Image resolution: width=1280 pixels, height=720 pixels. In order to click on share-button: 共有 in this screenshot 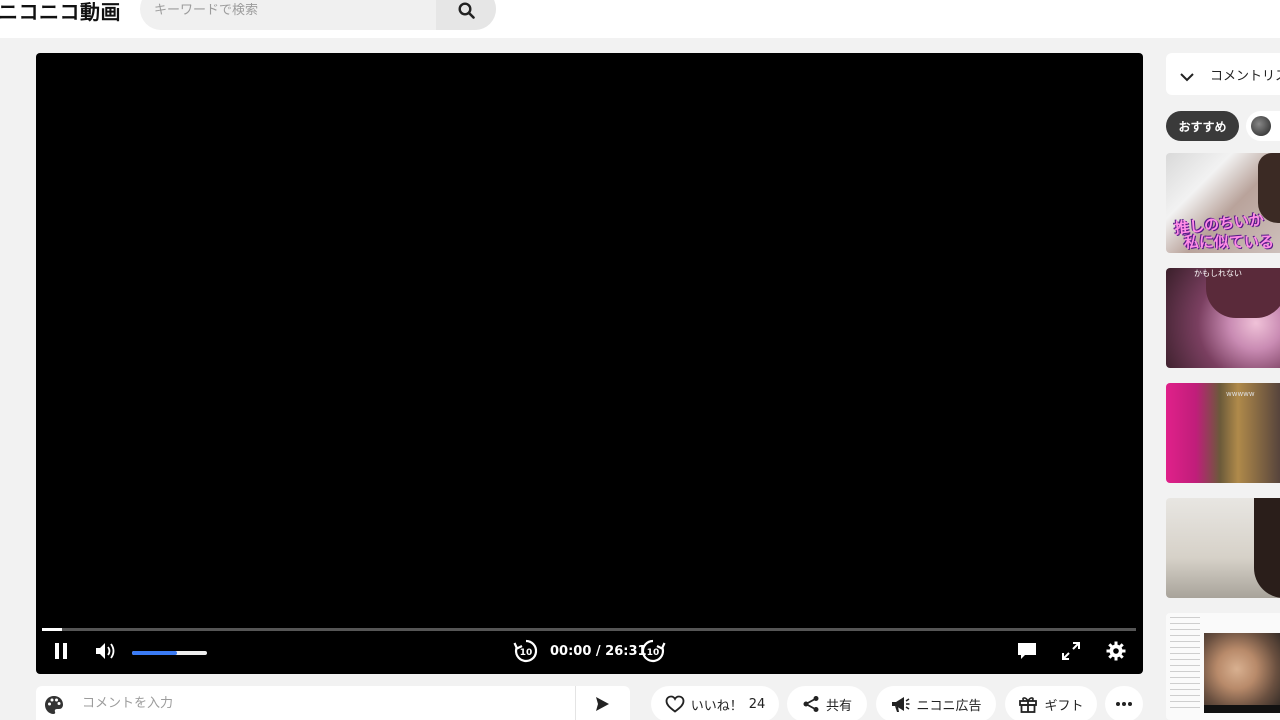, I will do `click(827, 703)`.